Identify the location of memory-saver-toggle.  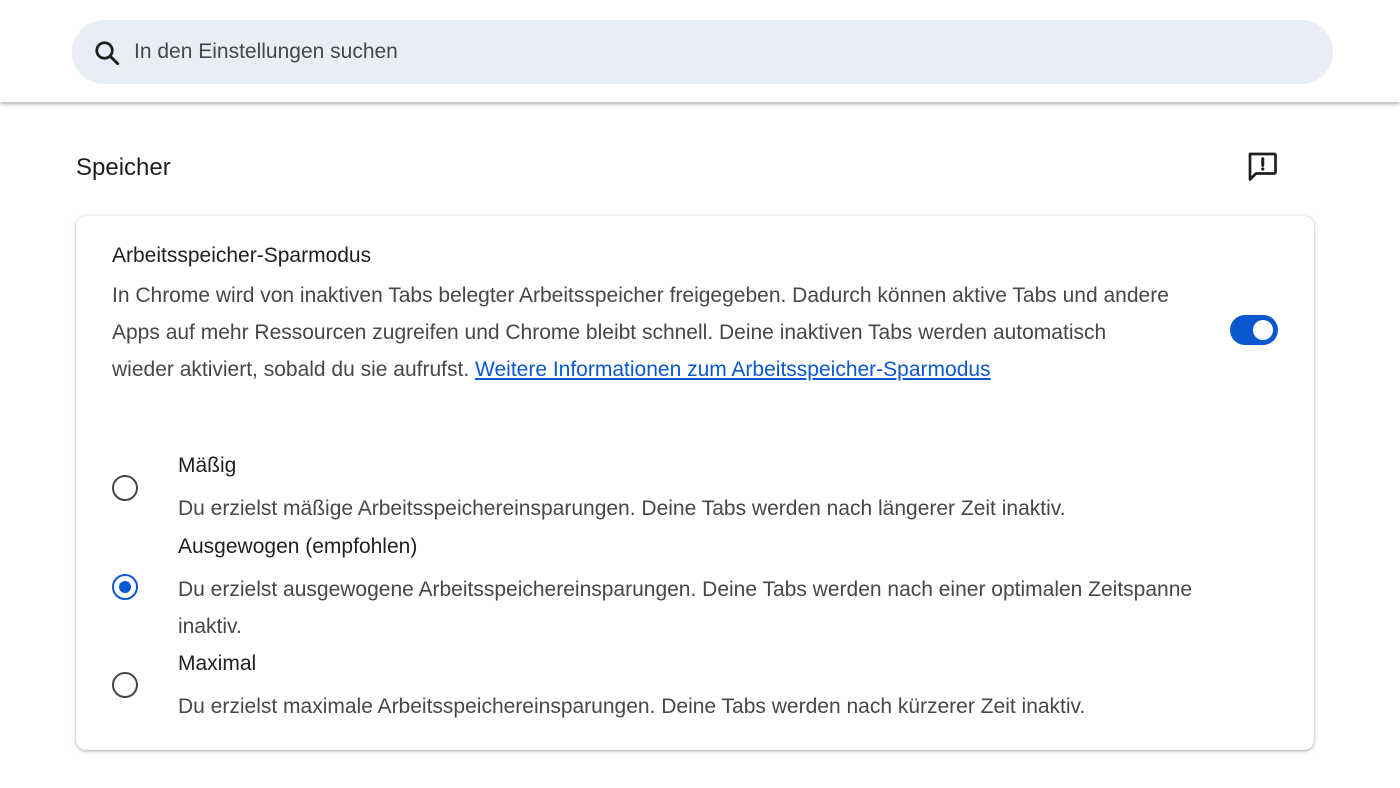
(1254, 330).